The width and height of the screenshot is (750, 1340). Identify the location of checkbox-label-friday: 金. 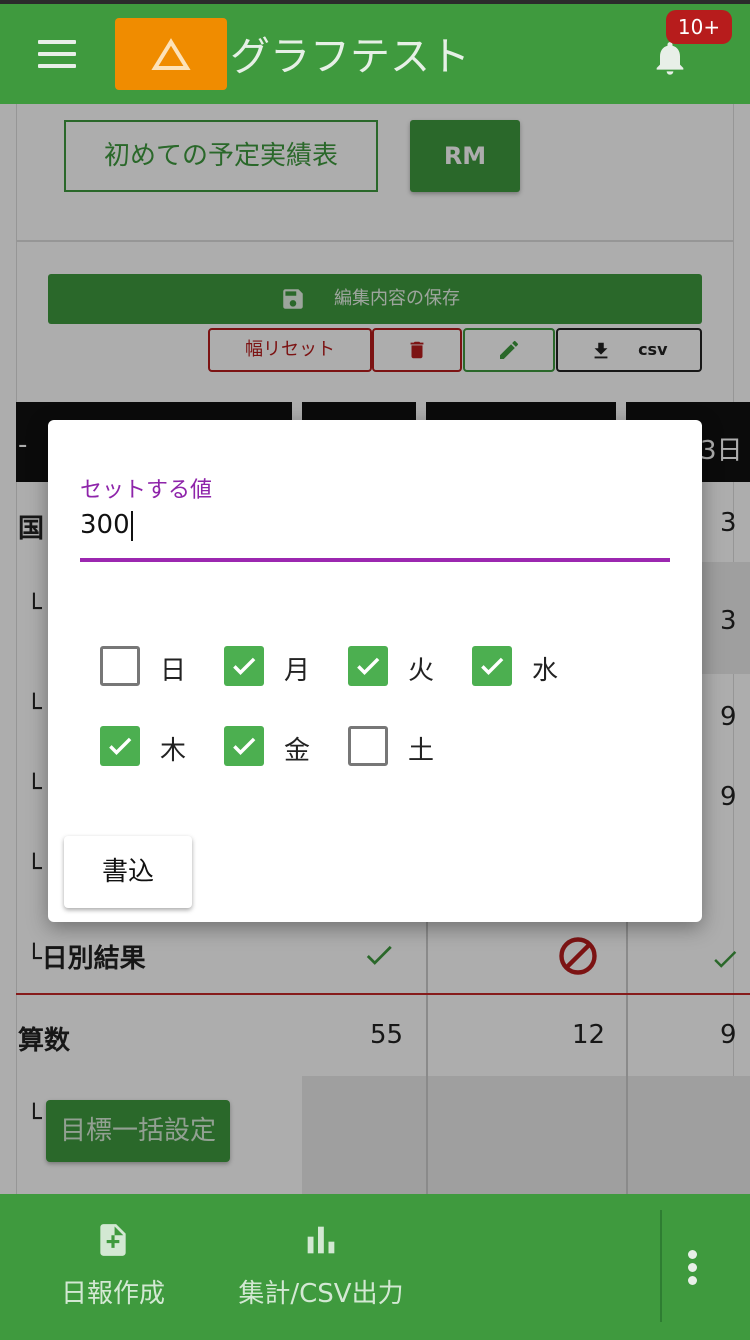
(297, 751).